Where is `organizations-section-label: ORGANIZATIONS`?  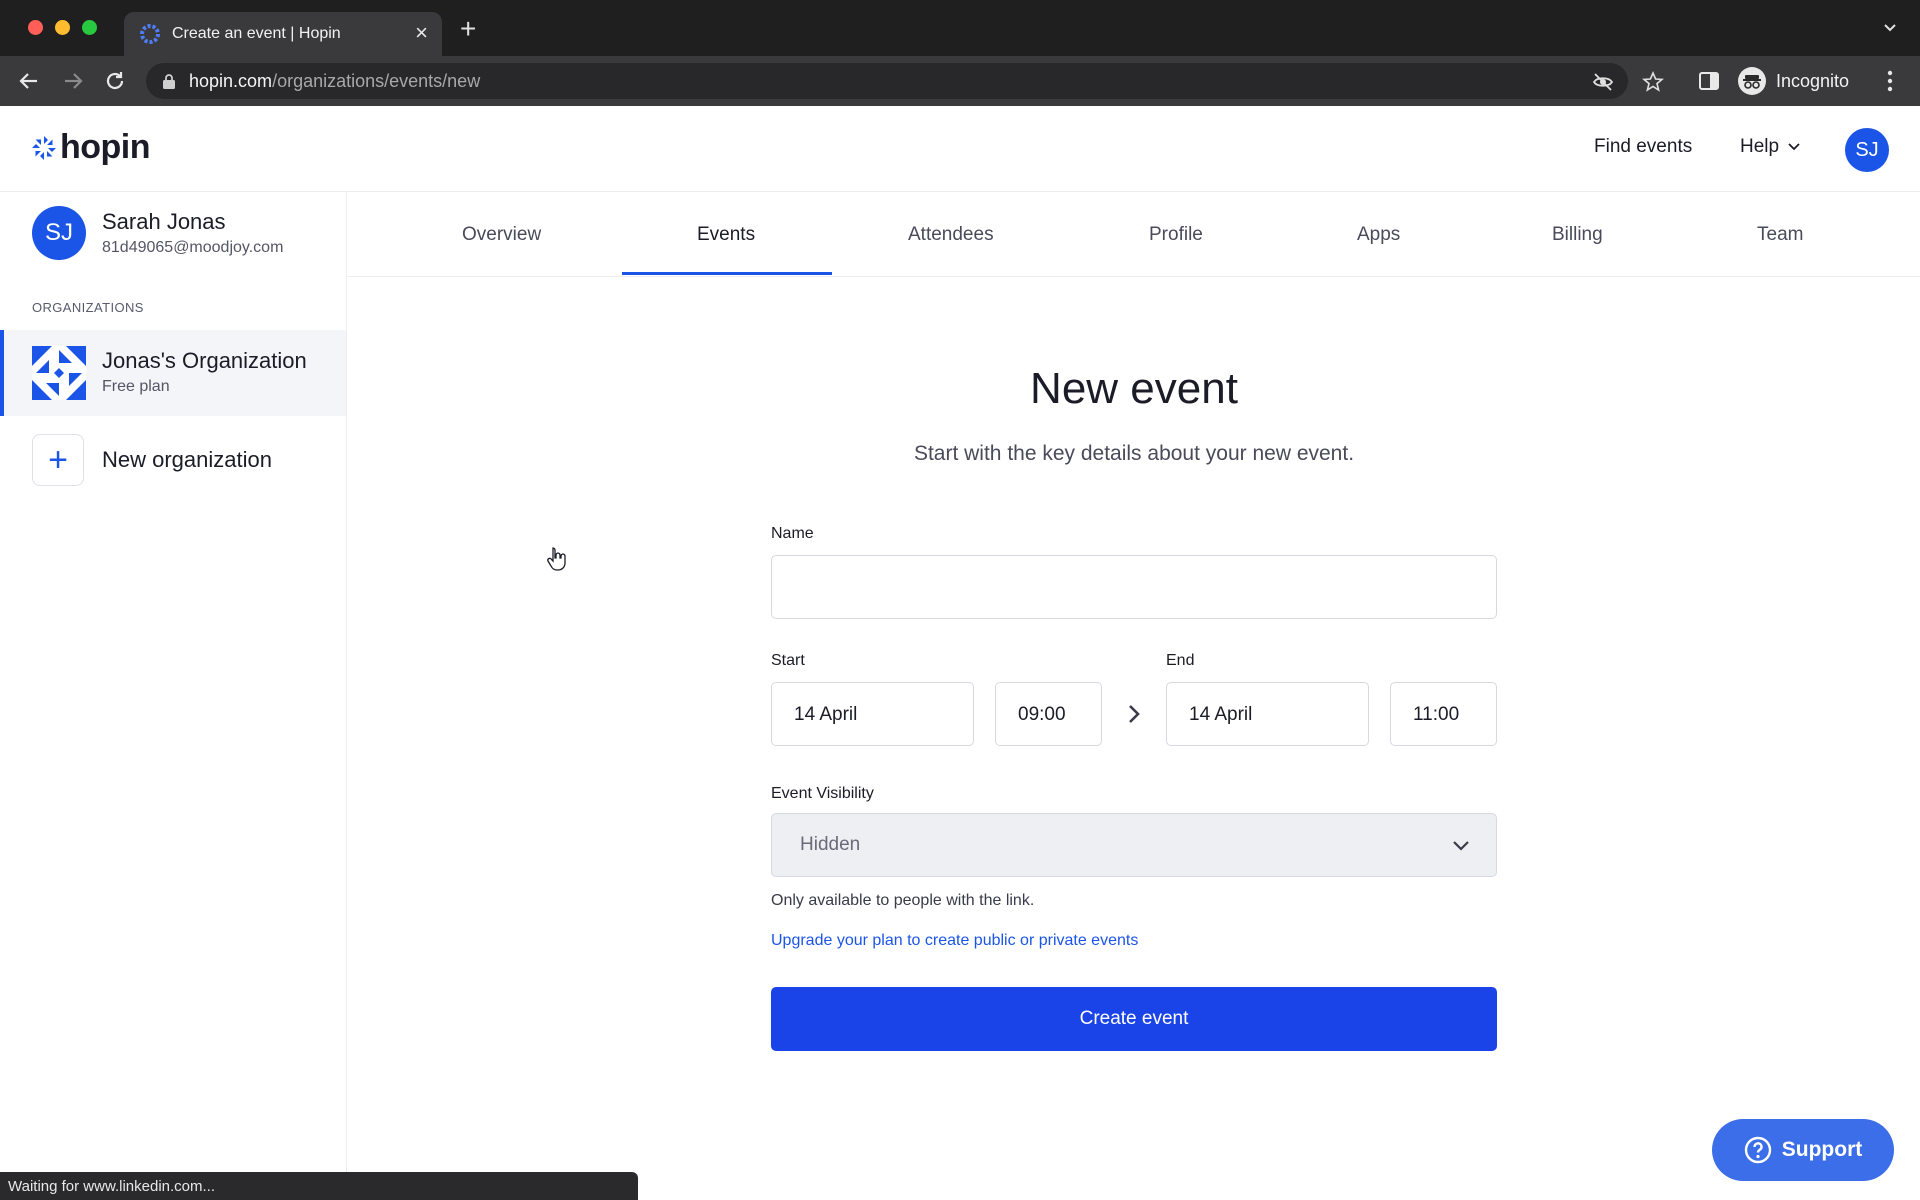
organizations-section-label: ORGANIZATIONS is located at coordinates (88, 307).